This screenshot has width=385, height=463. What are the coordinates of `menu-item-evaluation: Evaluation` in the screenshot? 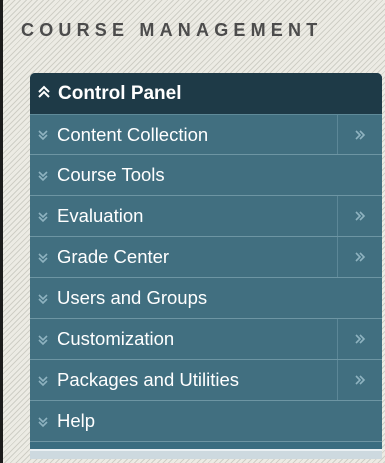 It's located at (206, 216).